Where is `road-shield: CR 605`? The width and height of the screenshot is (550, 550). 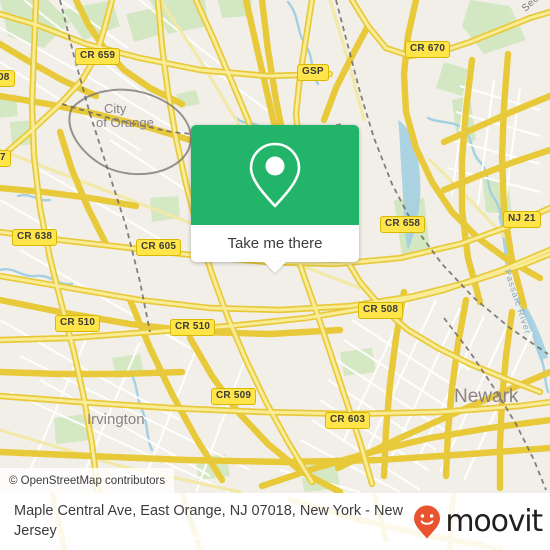 road-shield: CR 605 is located at coordinates (159, 247).